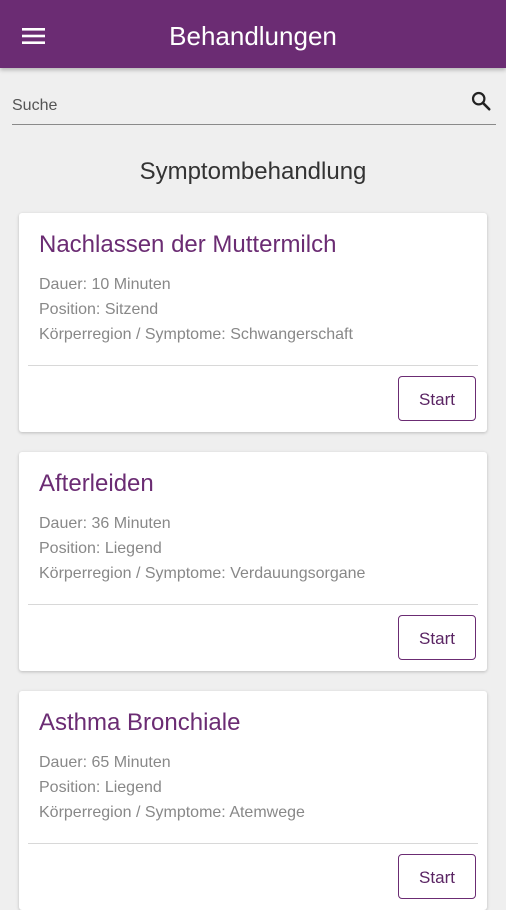 Image resolution: width=506 pixels, height=910 pixels. I want to click on app-bar: Behandlungen, so click(253, 34).